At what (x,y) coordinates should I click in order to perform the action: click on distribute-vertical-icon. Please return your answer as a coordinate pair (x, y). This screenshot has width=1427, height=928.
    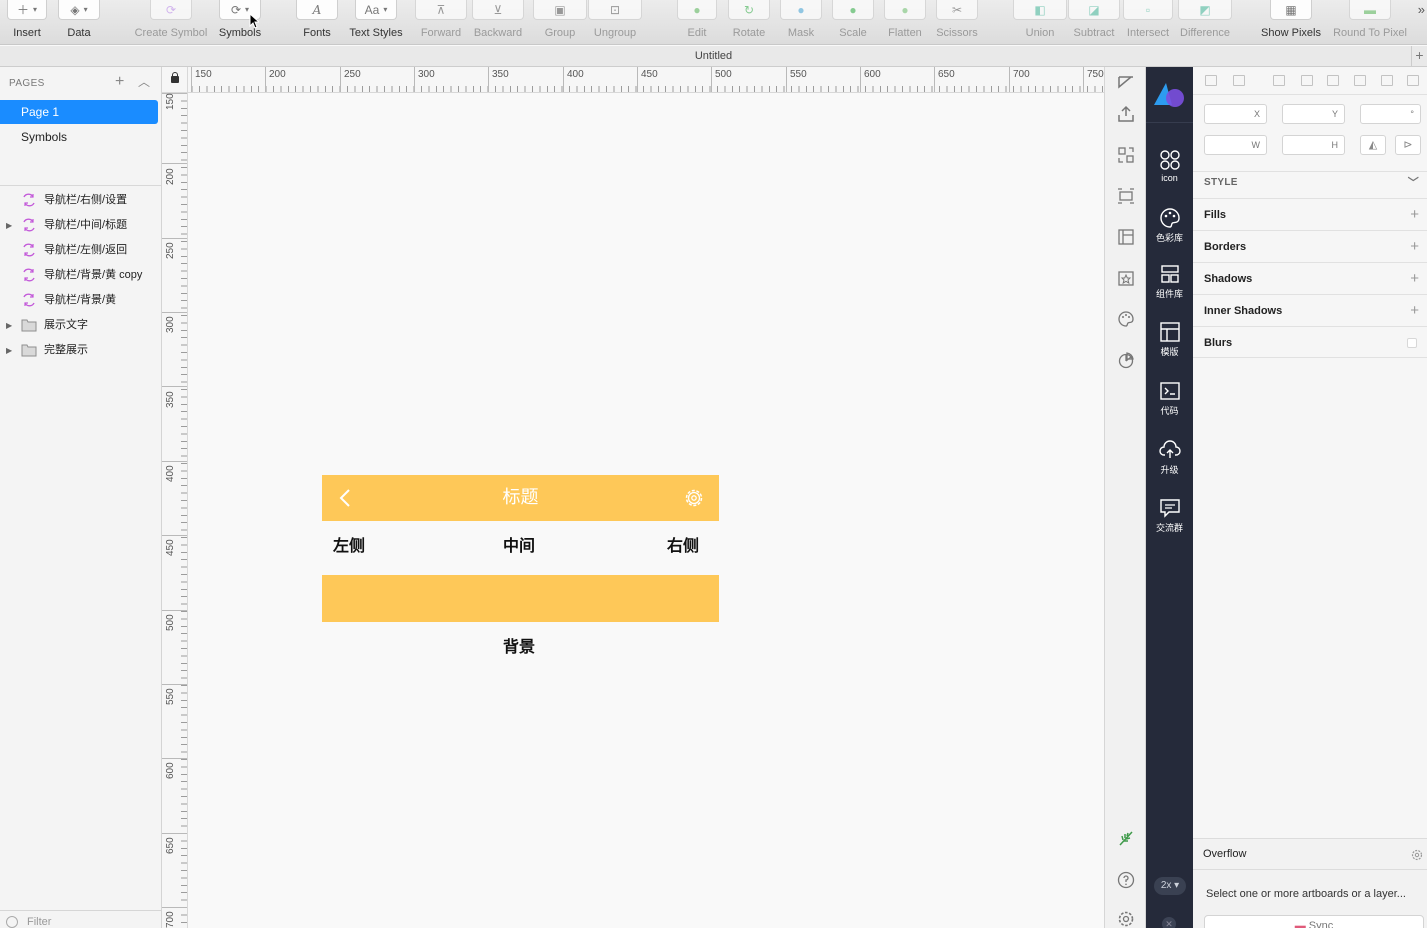
    Looking at the image, I should click on (1239, 80).